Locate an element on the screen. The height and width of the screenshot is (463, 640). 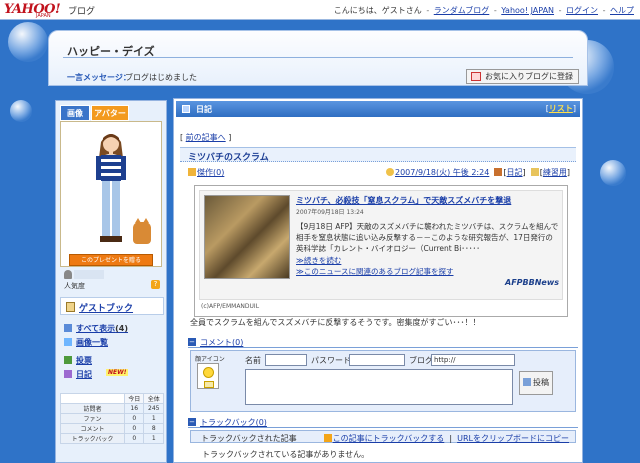
entry-title: ミツバチのスクラム is located at coordinates (228, 156).